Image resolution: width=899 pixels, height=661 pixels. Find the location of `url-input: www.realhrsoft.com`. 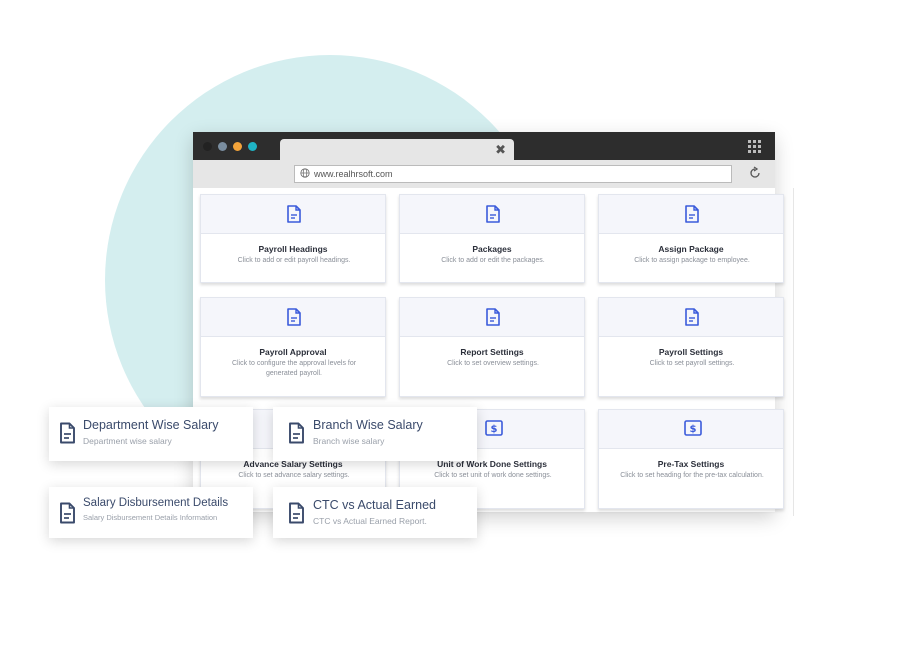

url-input: www.realhrsoft.com is located at coordinates (513, 174).